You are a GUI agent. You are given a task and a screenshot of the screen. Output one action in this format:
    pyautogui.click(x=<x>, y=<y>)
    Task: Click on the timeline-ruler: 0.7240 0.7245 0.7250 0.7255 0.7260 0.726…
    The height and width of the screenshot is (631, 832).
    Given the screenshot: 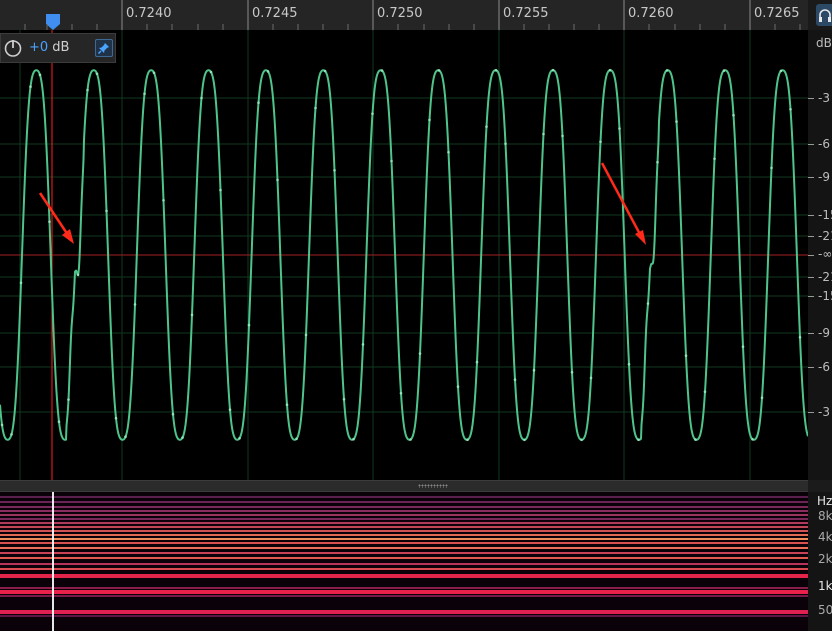 What is the action you would take?
    pyautogui.click(x=404, y=15)
    